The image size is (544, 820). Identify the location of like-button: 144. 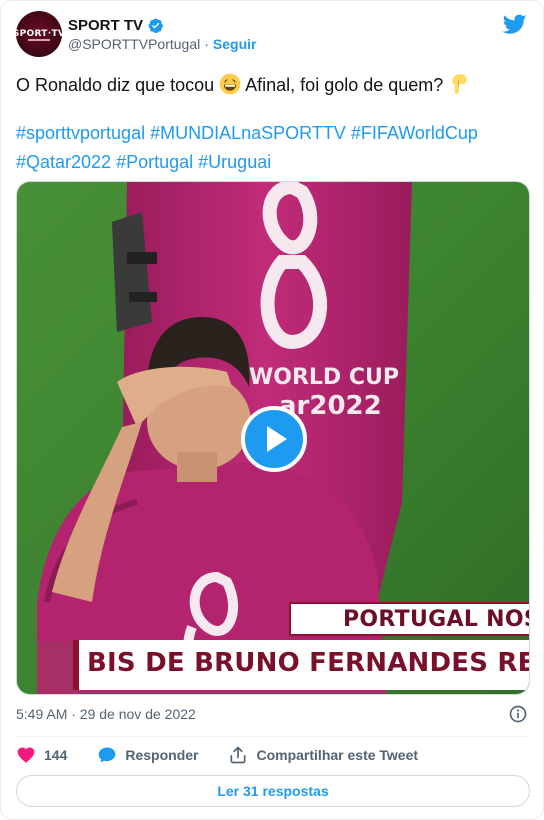
(41, 755).